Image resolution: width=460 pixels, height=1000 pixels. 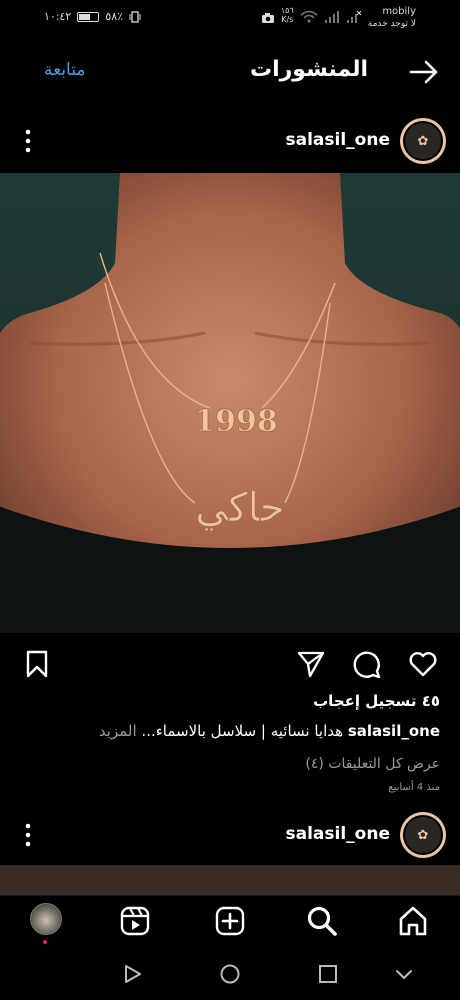 I want to click on wifi-icon, so click(x=309, y=16).